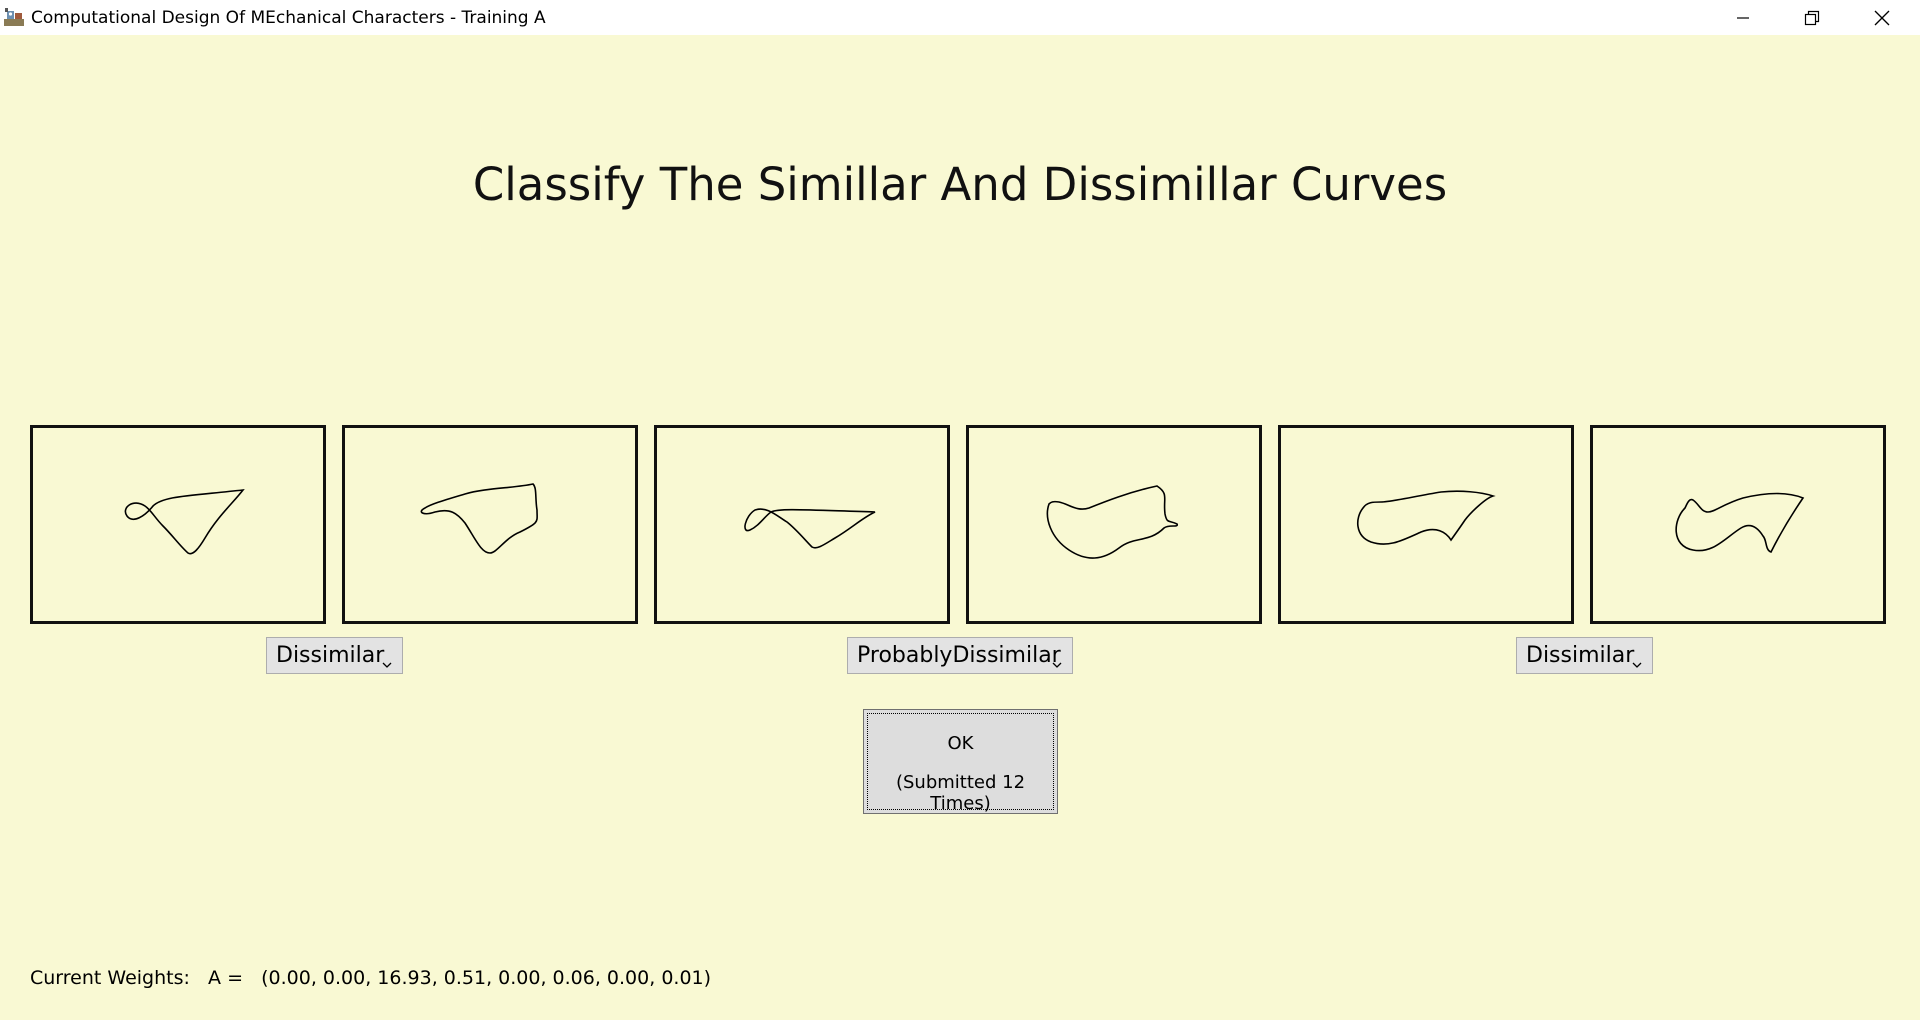 The width and height of the screenshot is (1920, 1020). I want to click on classification-select-3: Dissimilar, so click(1584, 655).